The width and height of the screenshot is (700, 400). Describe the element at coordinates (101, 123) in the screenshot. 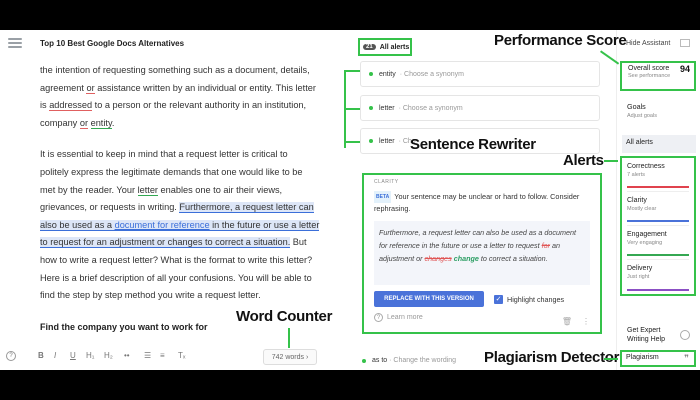

I see `flagged-word: entity` at that location.